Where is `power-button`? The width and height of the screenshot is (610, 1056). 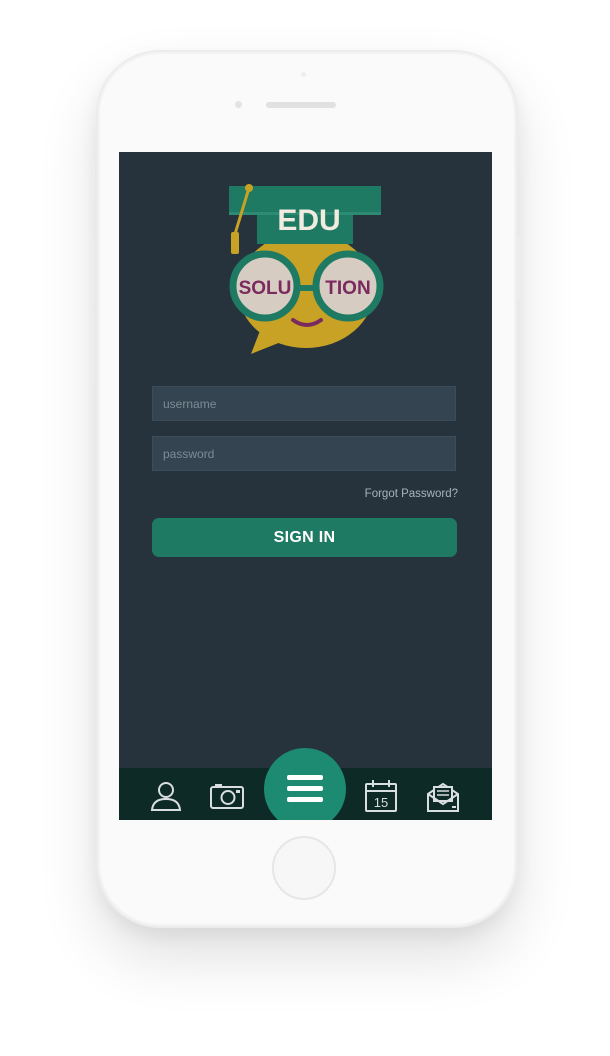
power-button is located at coordinates (518, 268).